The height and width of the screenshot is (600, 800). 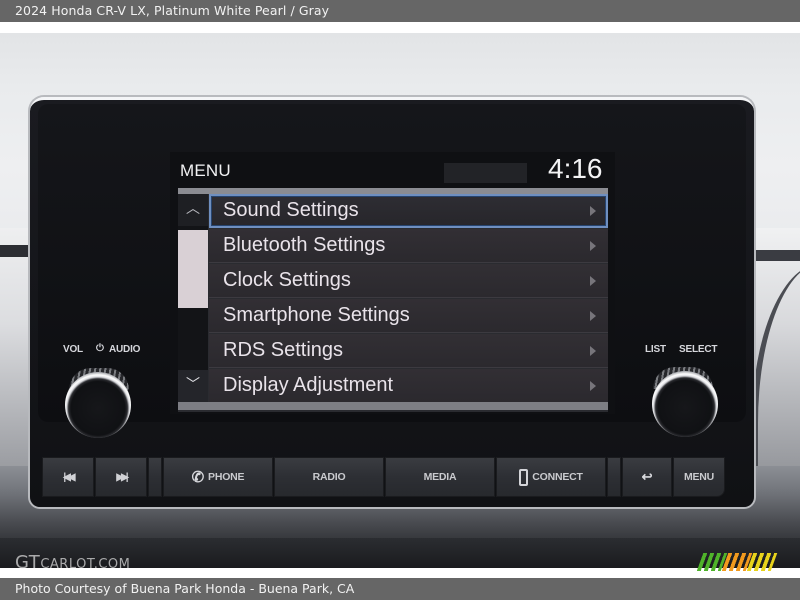 I want to click on select-label: SELECT, so click(x=698, y=349).